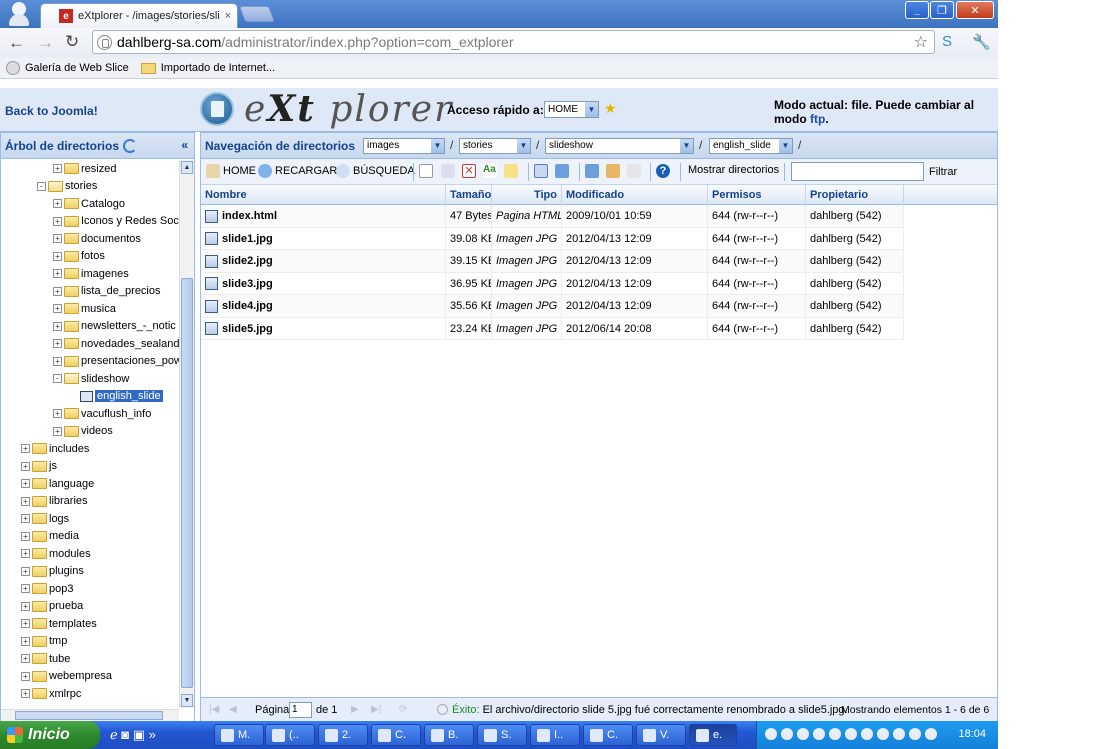  Describe the element at coordinates (90, 187) in the screenshot. I see `tree-item: - stories` at that location.